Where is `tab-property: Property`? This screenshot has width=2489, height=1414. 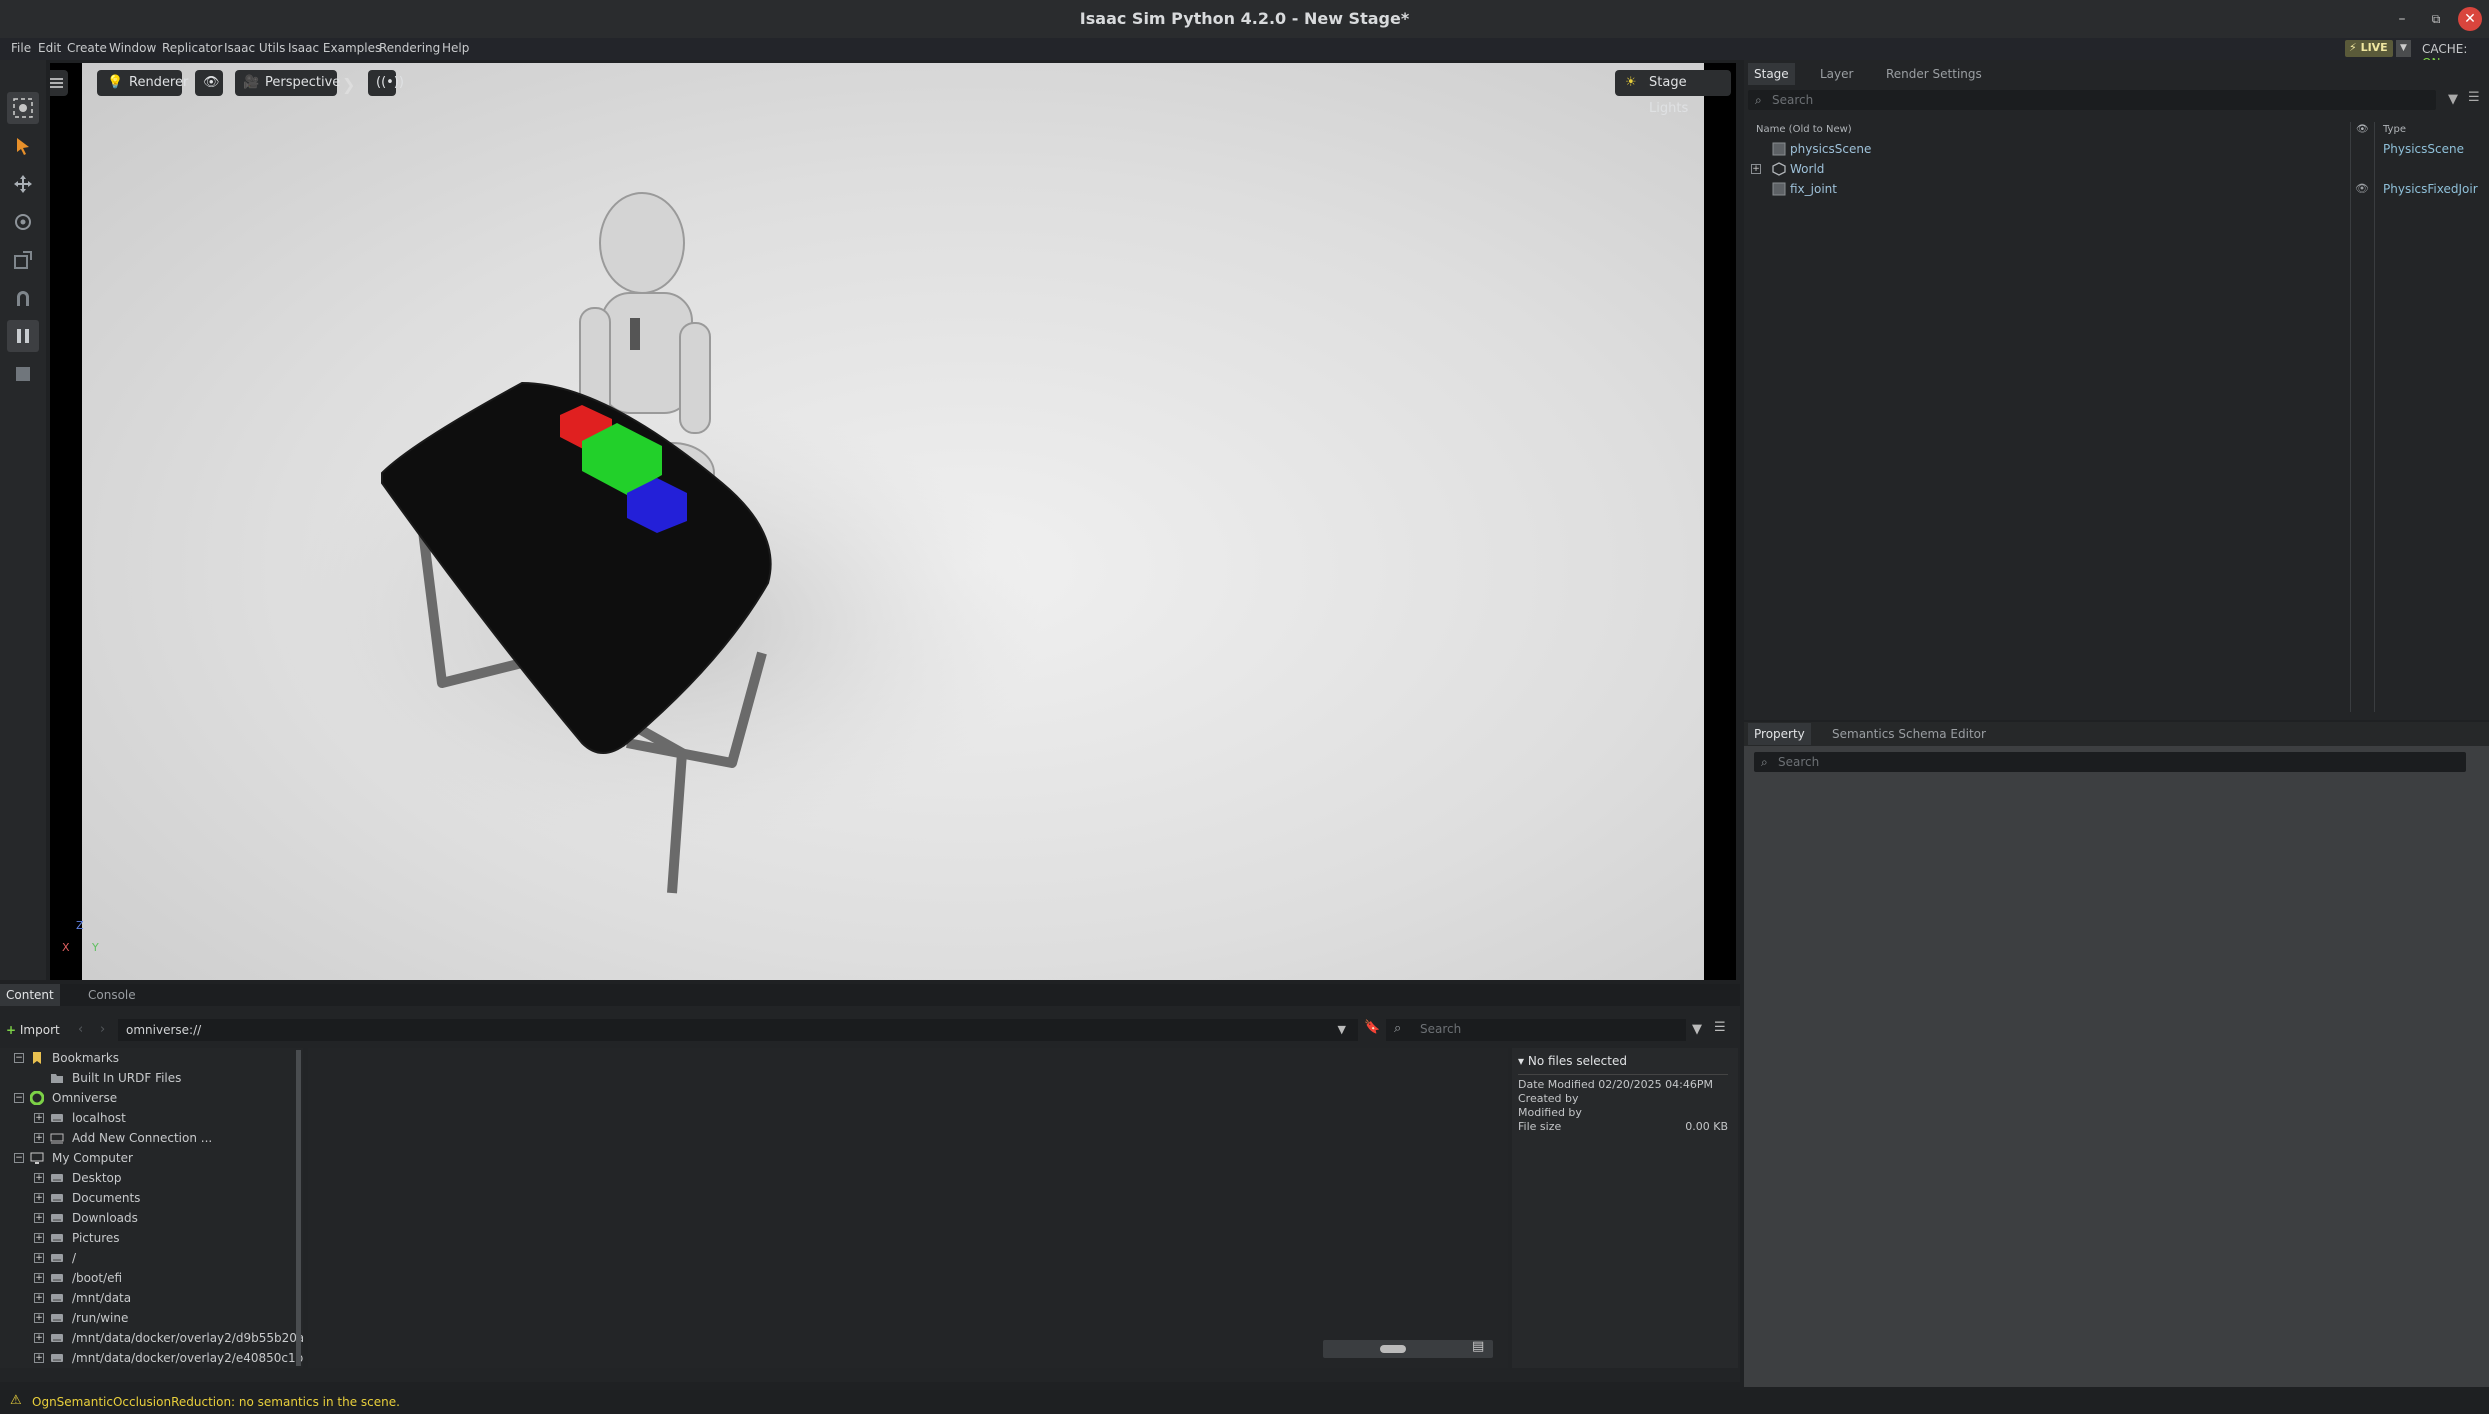 tab-property: Property is located at coordinates (1779, 734).